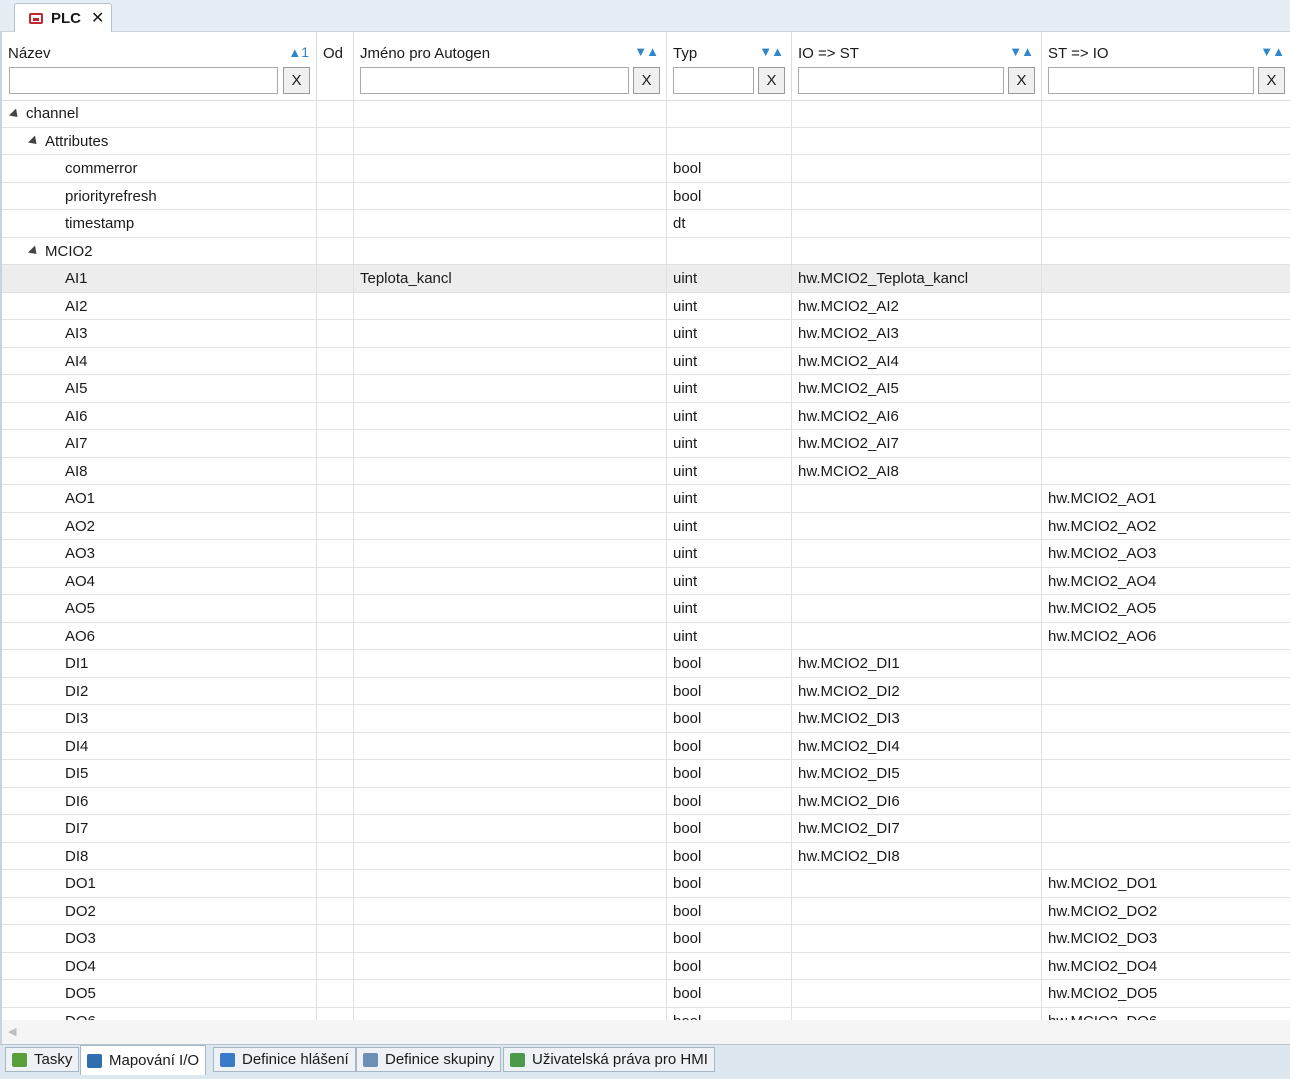  What do you see at coordinates (646, 691) in the screenshot?
I see `table-row: DI2 bool hw.MCIO2_DI2` at bounding box center [646, 691].